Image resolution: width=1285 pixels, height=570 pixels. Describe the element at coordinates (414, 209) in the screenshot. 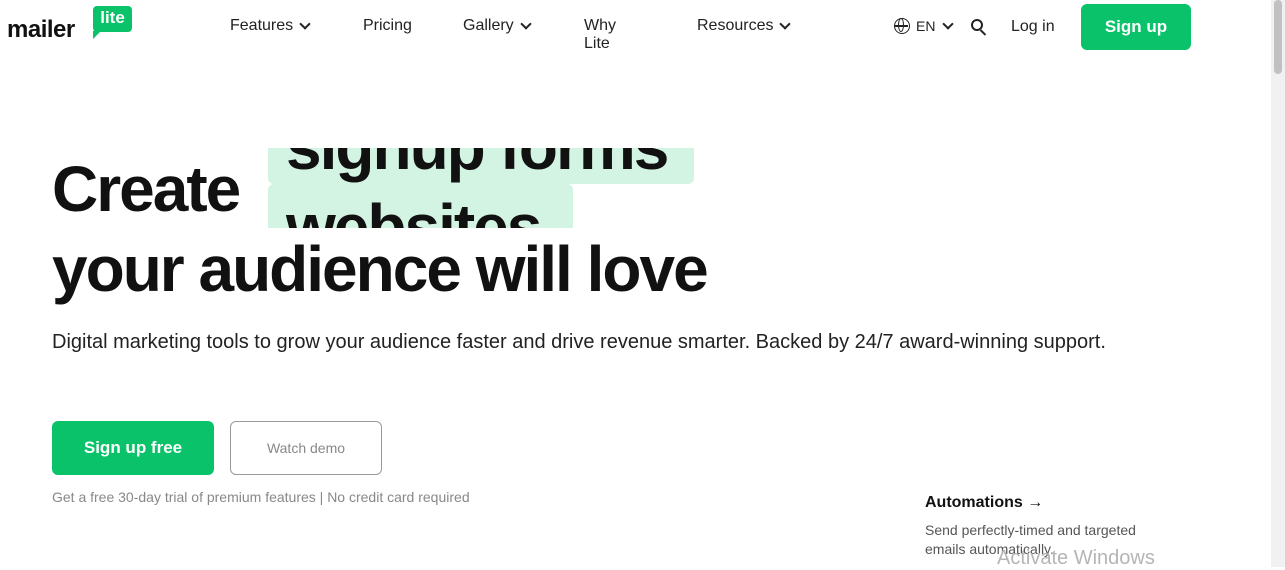

I see `rotating-word: websites` at that location.